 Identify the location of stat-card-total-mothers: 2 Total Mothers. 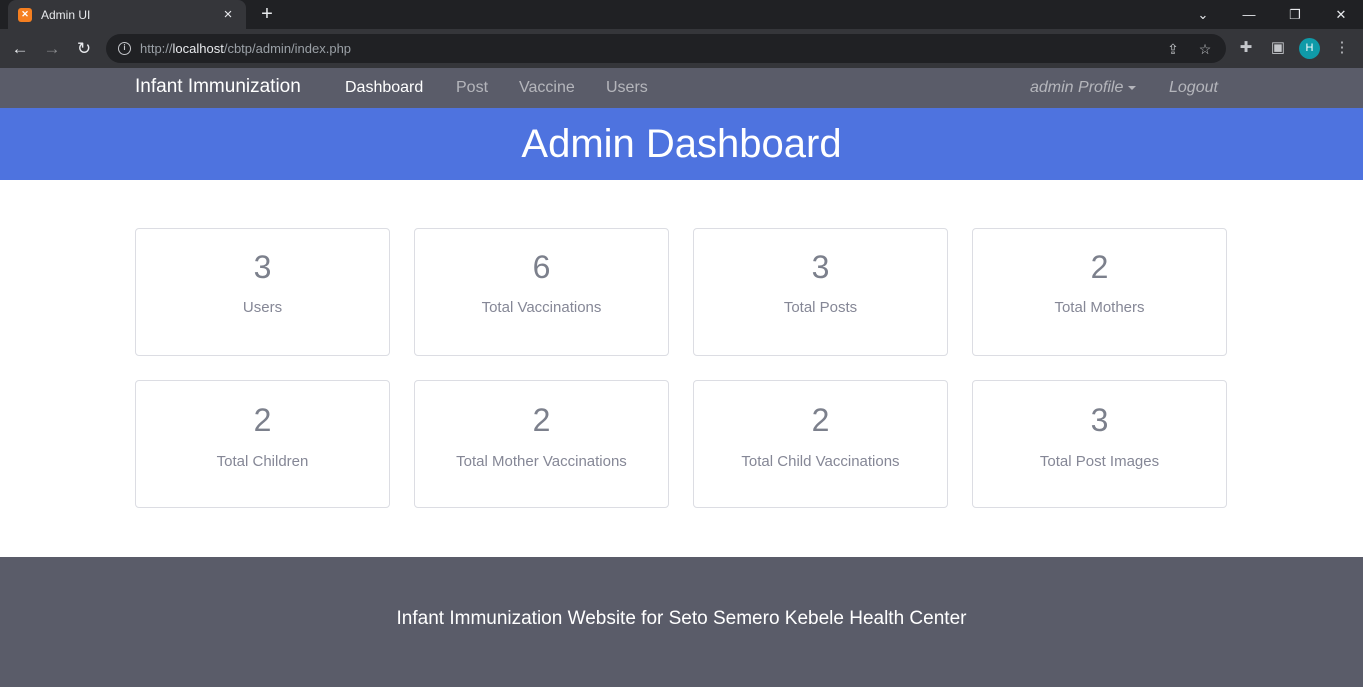
(1099, 292).